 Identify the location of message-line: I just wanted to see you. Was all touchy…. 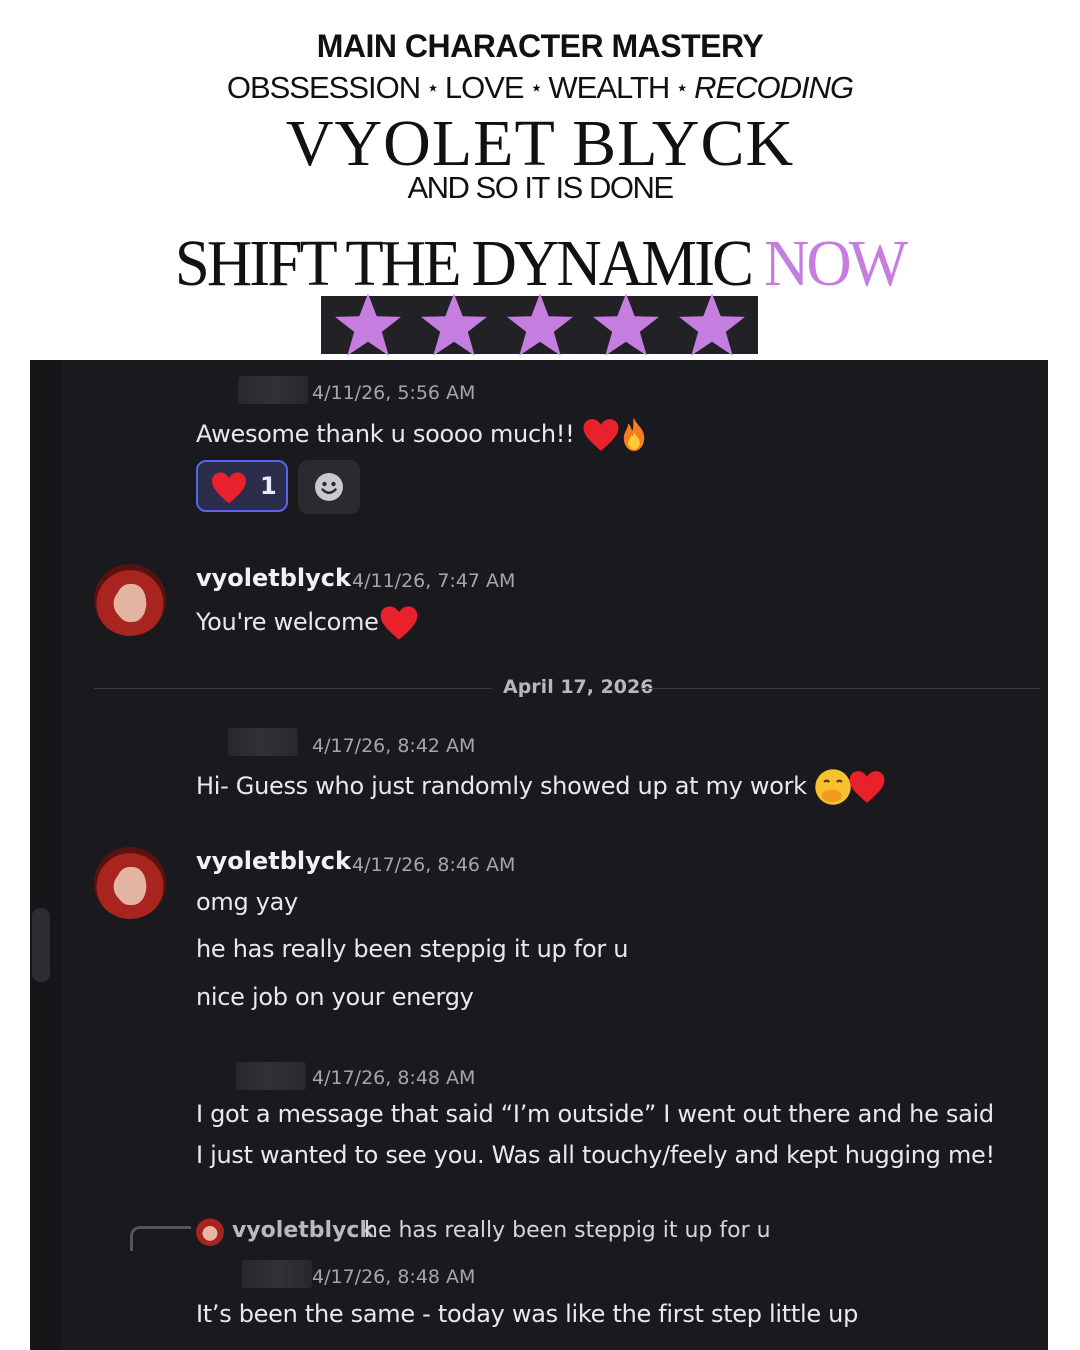
(595, 1155).